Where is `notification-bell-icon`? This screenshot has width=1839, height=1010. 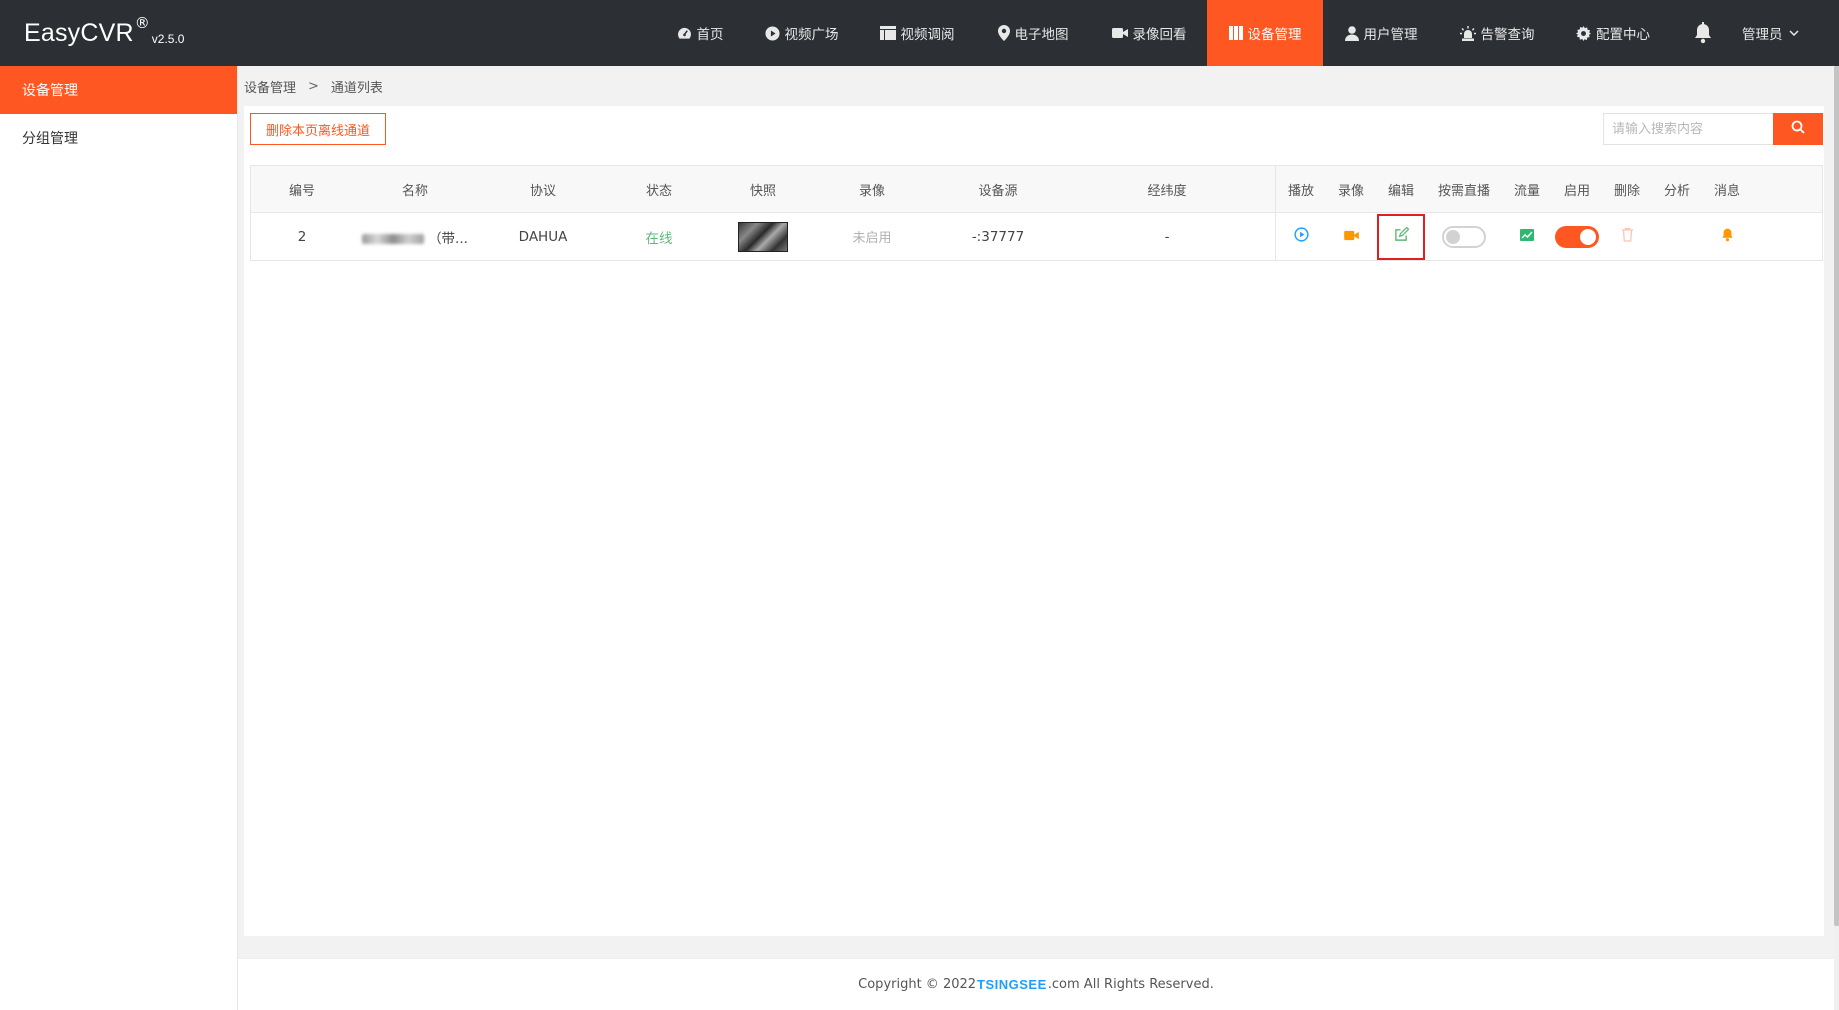
notification-bell-icon is located at coordinates (1703, 35).